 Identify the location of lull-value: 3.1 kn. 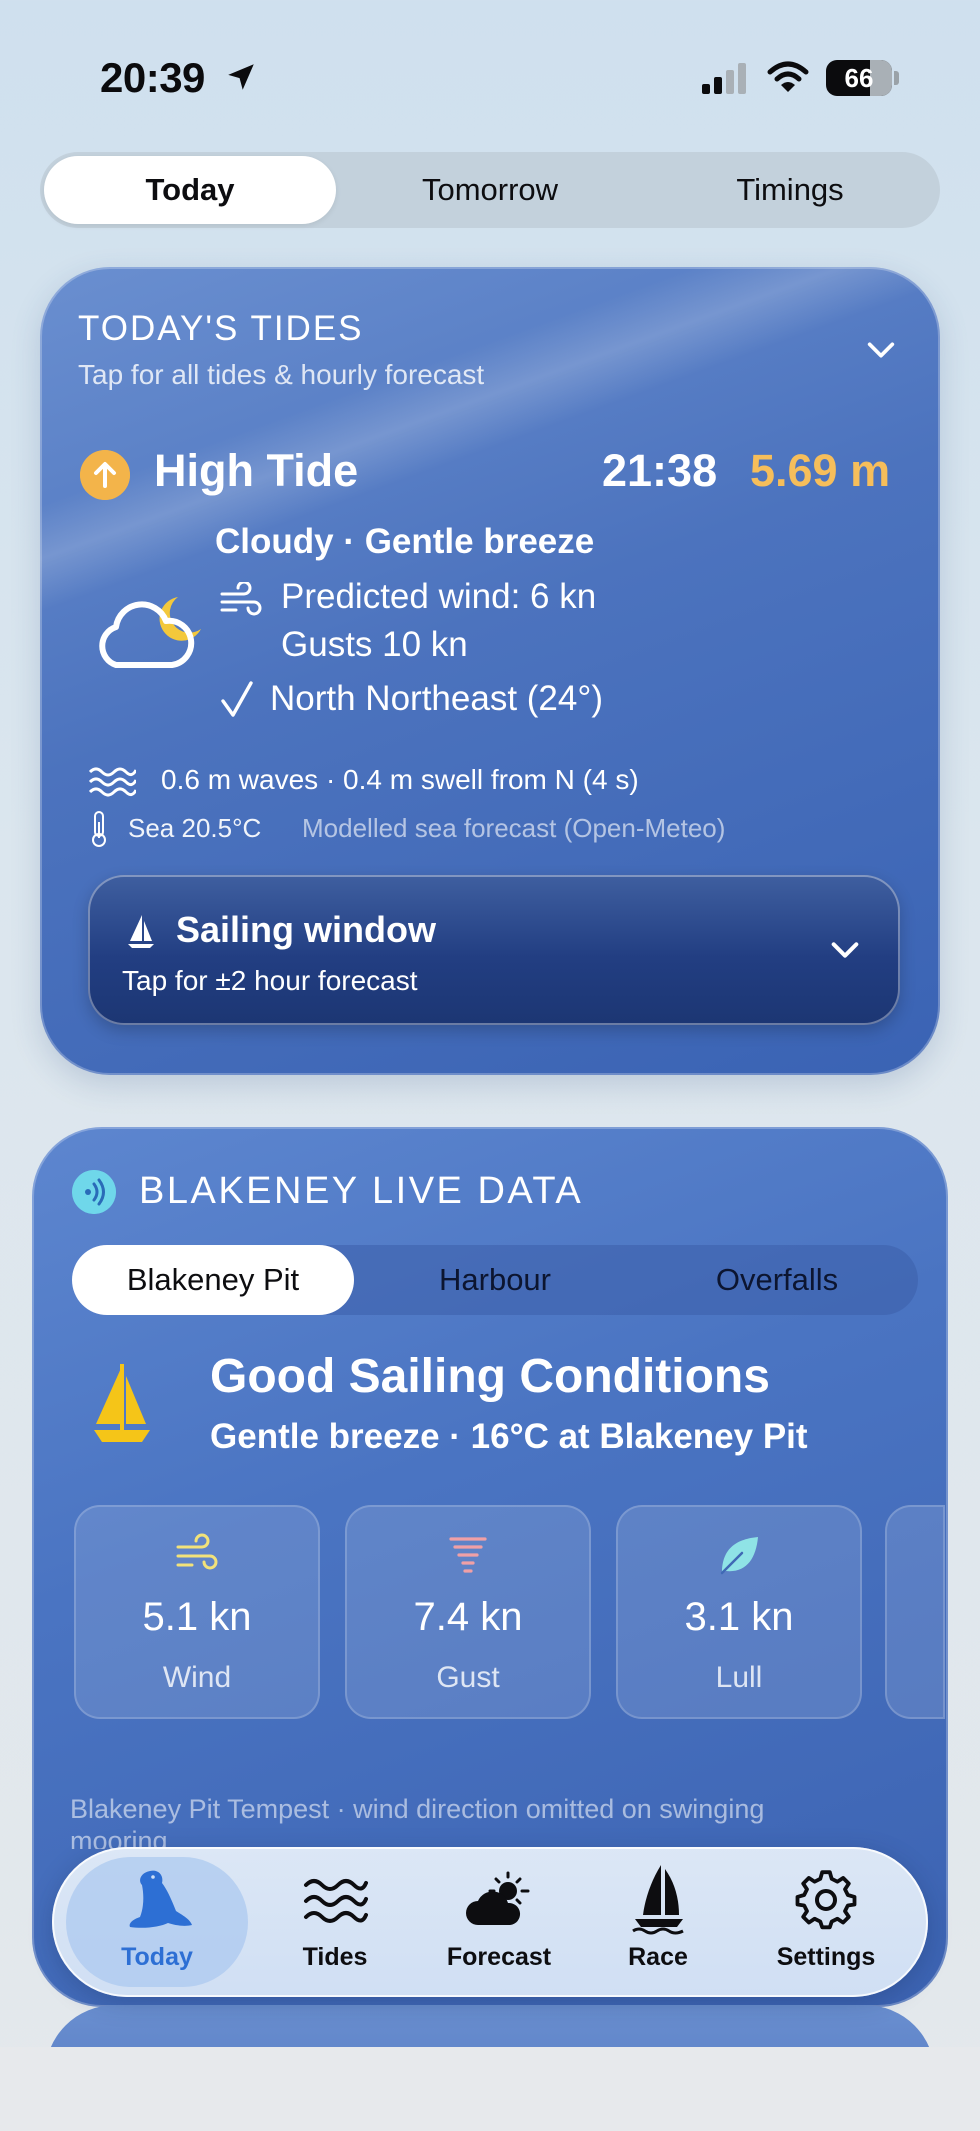
(739, 1617).